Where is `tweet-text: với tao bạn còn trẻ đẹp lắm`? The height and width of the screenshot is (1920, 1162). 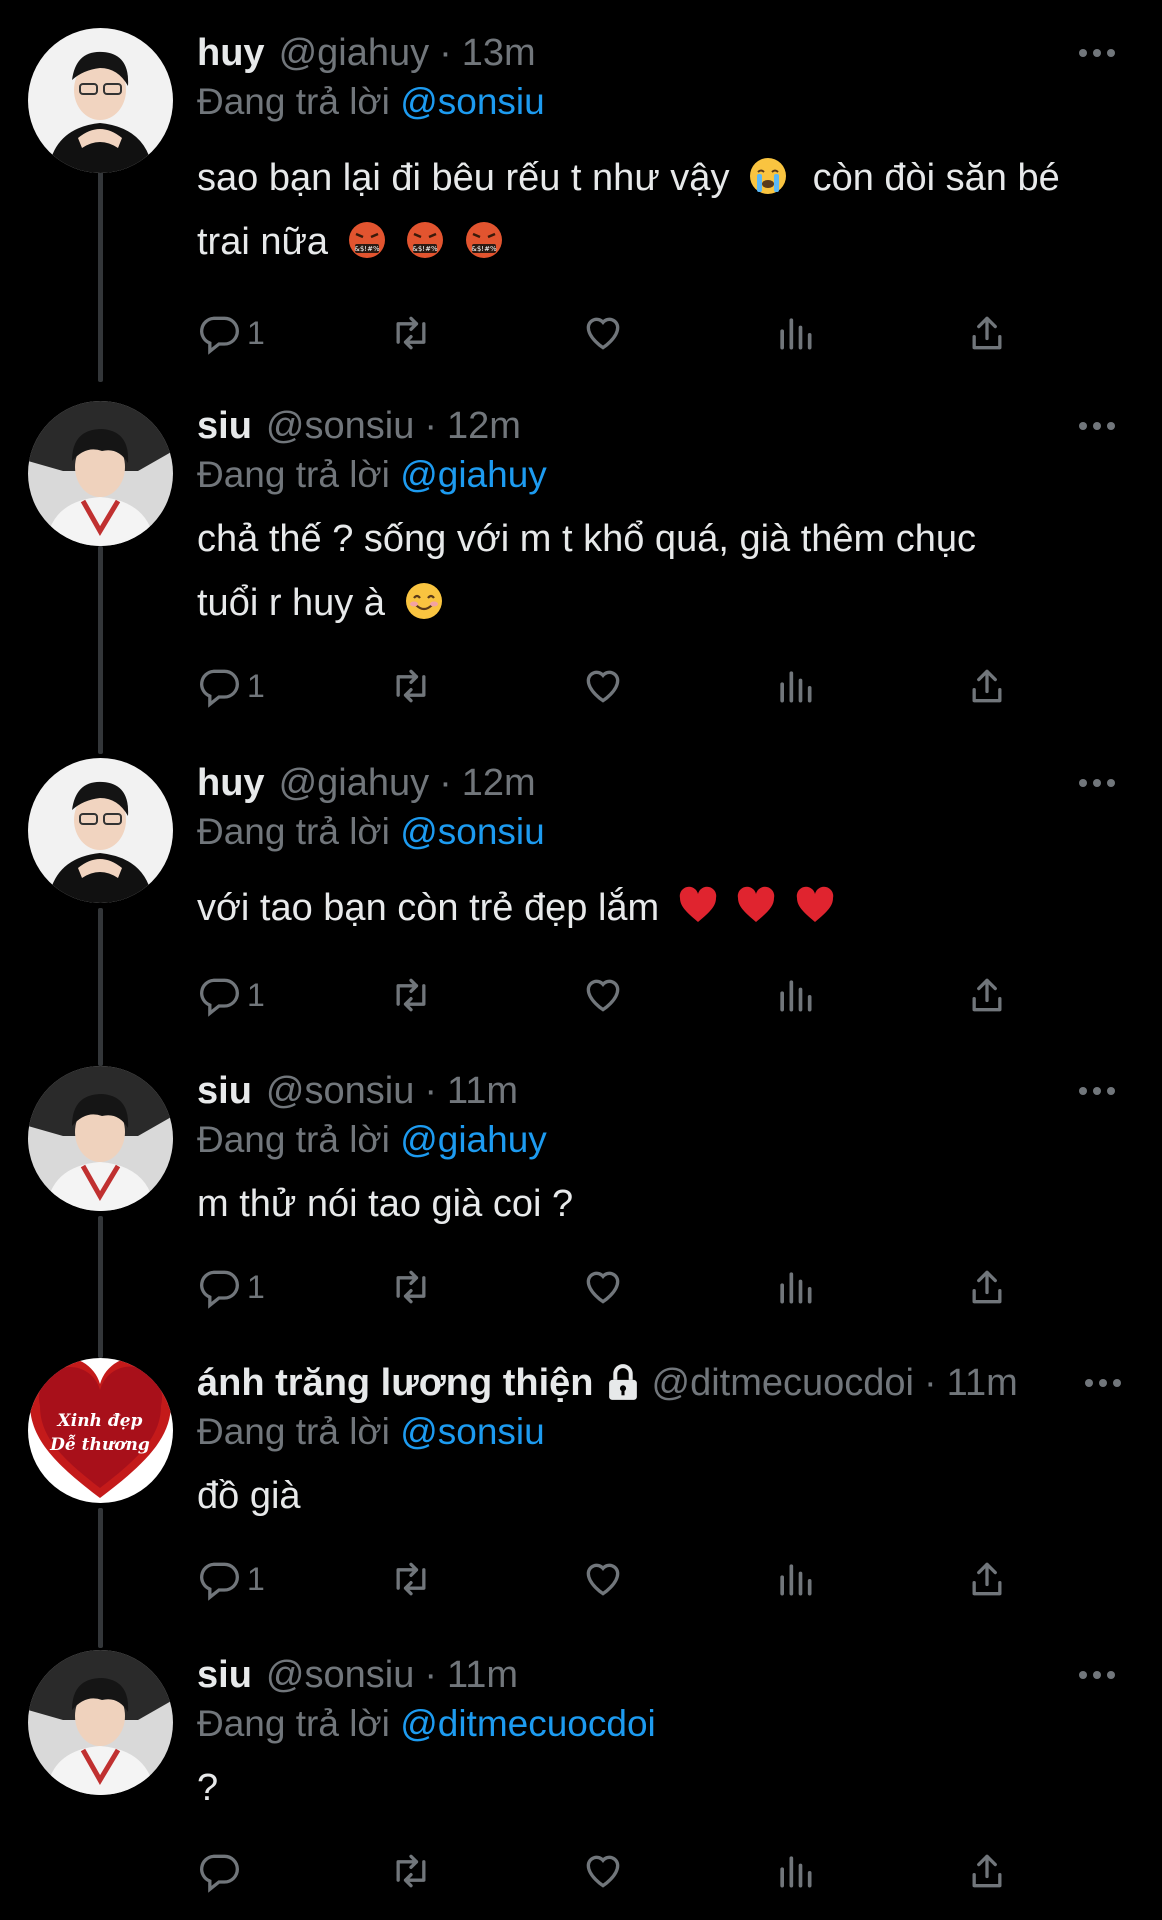
tweet-text: với tao bạn còn trẻ đẹp lắm is located at coordinates (659, 908).